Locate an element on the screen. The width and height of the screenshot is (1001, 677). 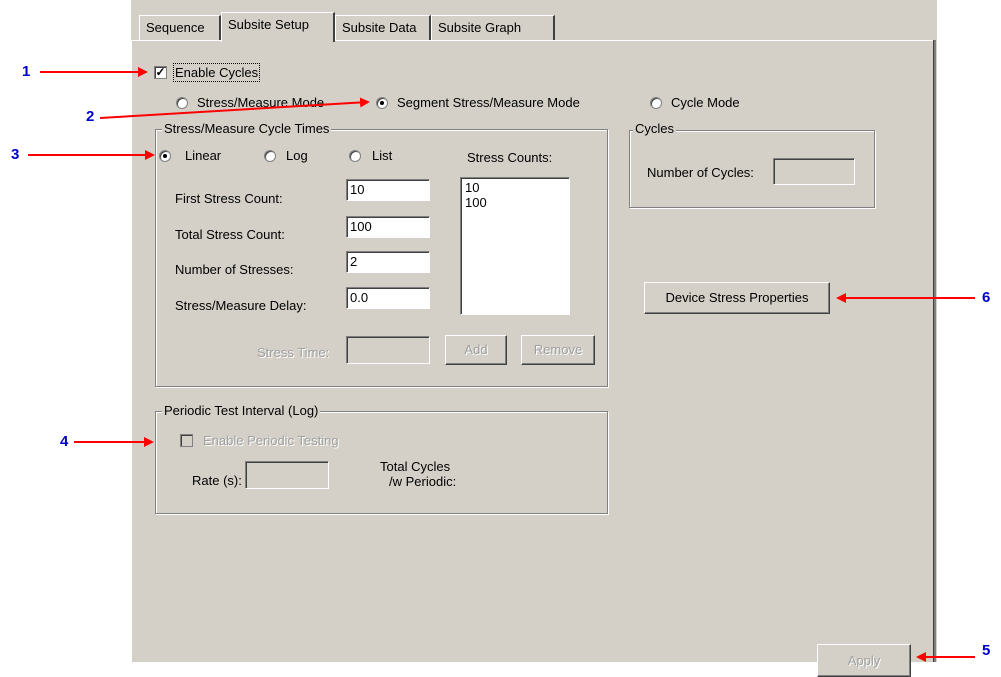
callout-6-label: 6 is located at coordinates (986, 297).